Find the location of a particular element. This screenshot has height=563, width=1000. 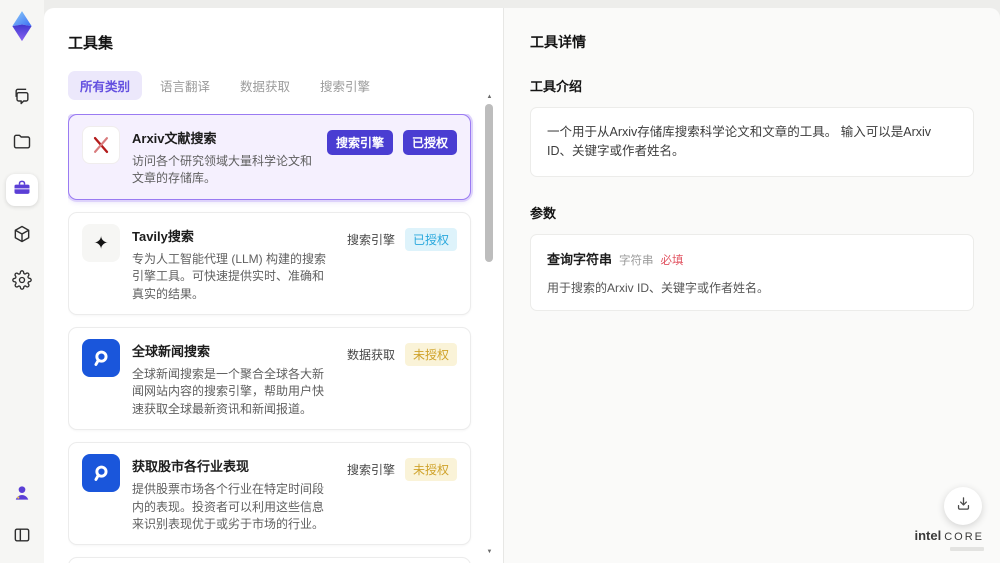

list-scrollbar: ▲ ▼ is located at coordinates (489, 324).